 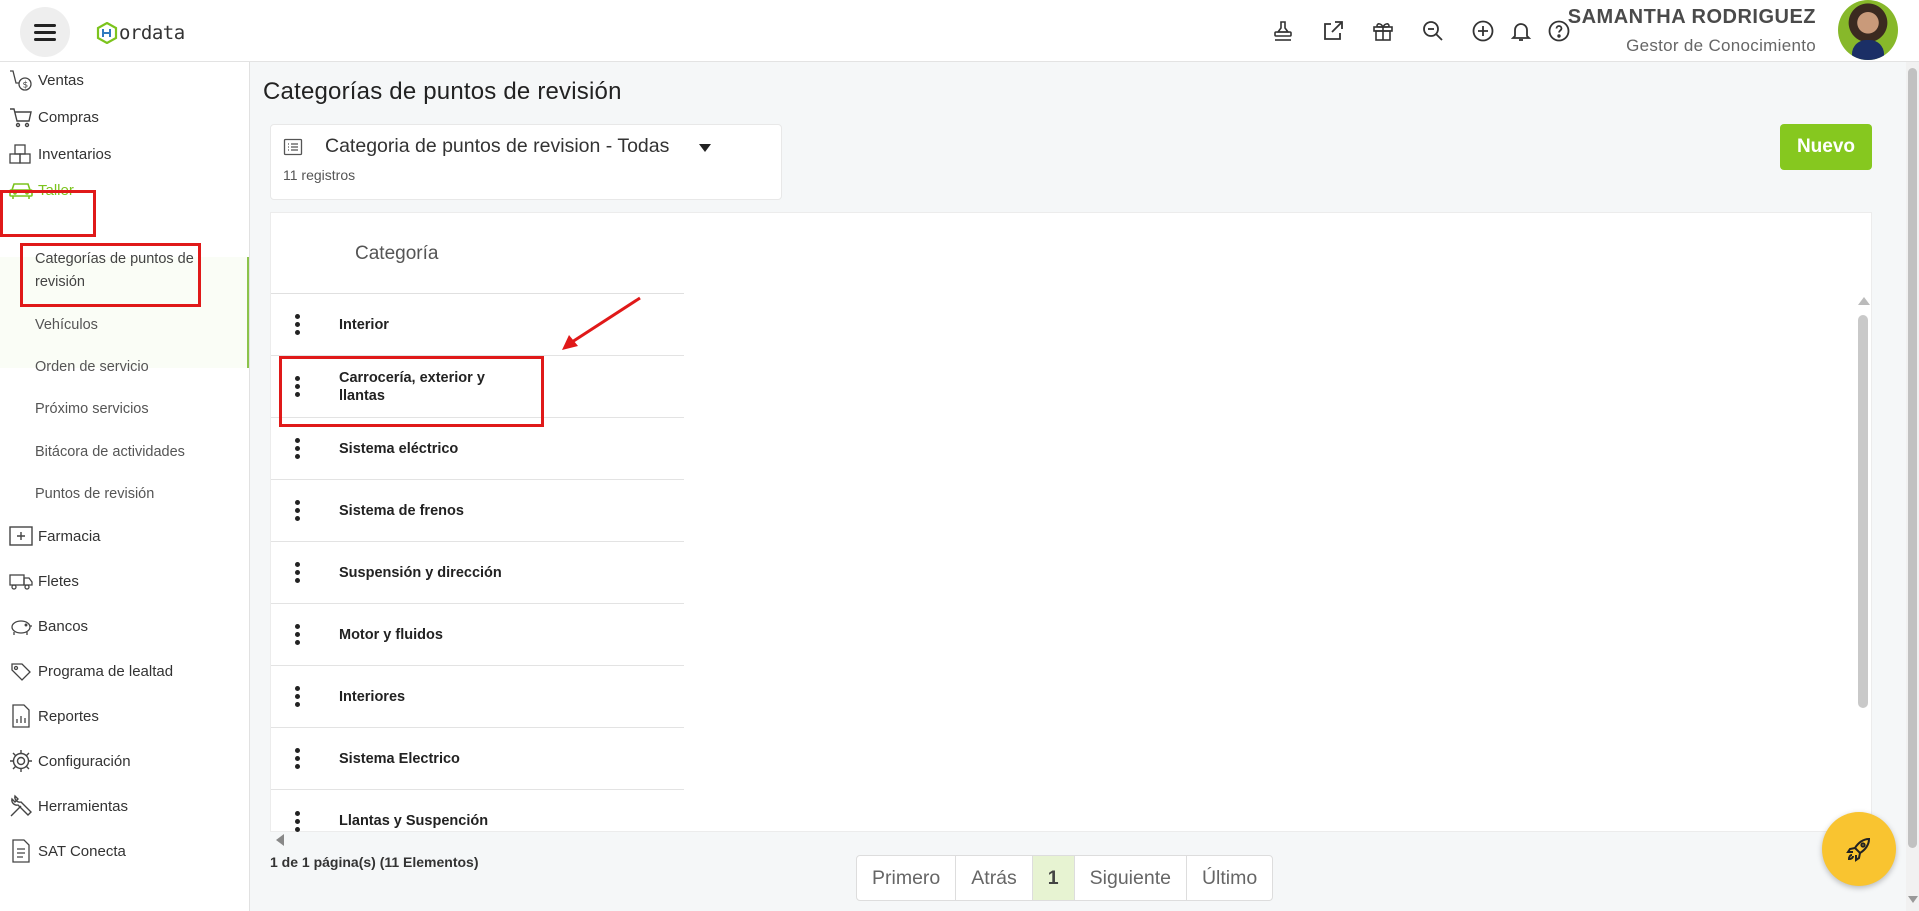 I want to click on rocket-fab-button, so click(x=1859, y=849).